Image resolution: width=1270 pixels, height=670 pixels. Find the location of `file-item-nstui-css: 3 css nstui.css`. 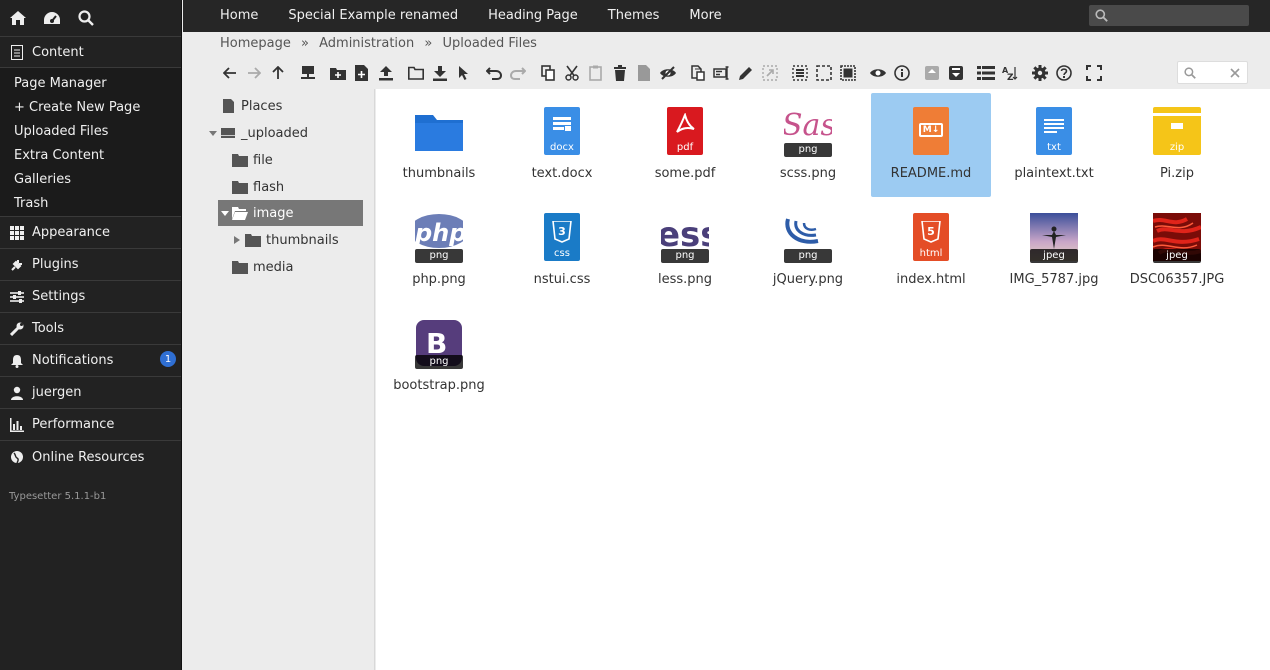

file-item-nstui-css: 3 css nstui.css is located at coordinates (562, 251).